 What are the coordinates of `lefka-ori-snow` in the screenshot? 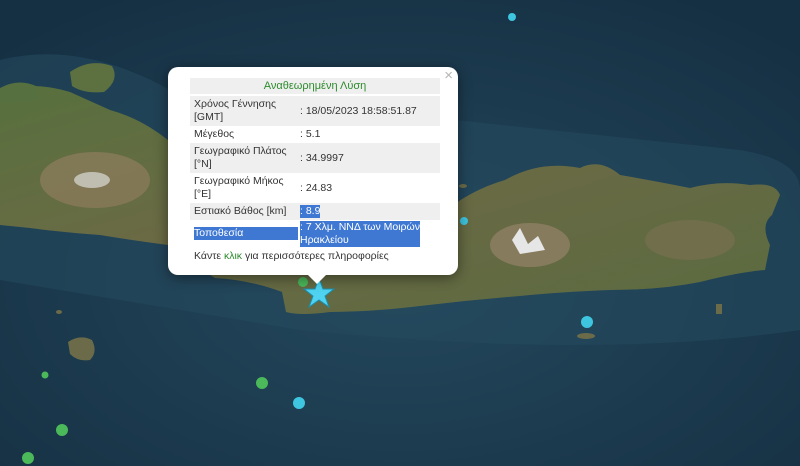 It's located at (92, 180).